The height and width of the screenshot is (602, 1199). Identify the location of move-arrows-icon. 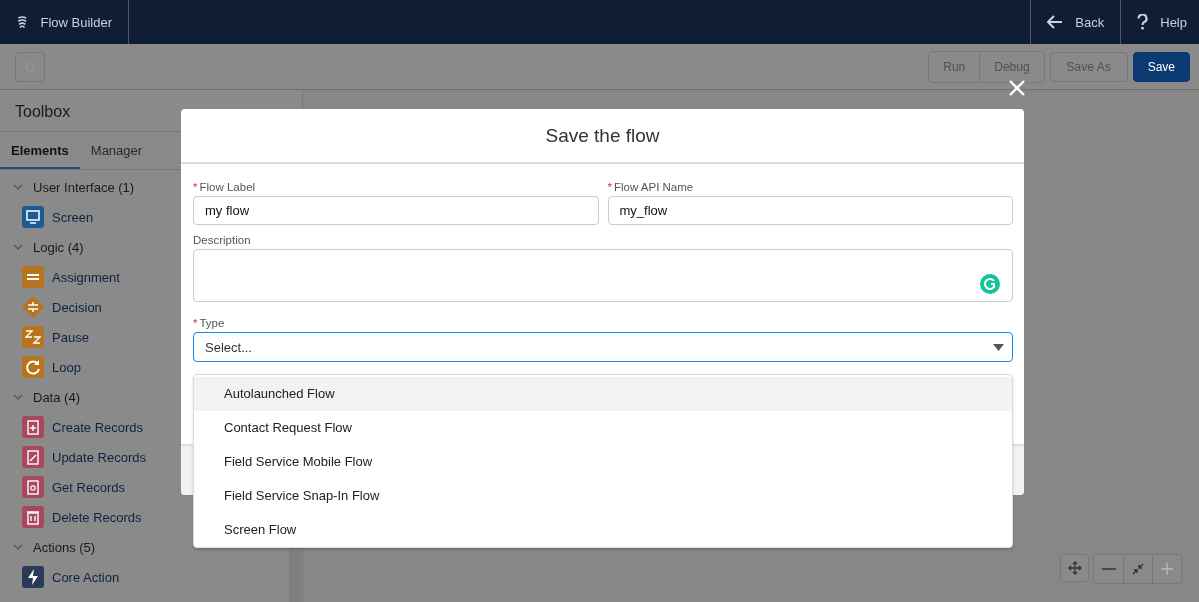
(1074, 568).